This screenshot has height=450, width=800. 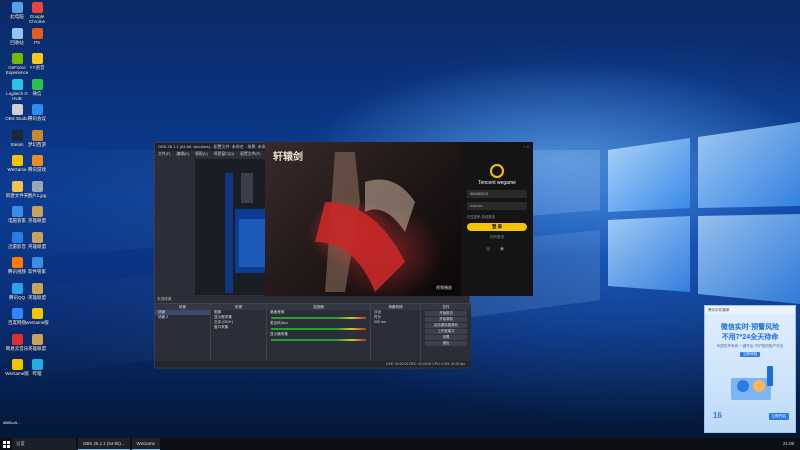 I want to click on start-button, so click(x=6, y=444).